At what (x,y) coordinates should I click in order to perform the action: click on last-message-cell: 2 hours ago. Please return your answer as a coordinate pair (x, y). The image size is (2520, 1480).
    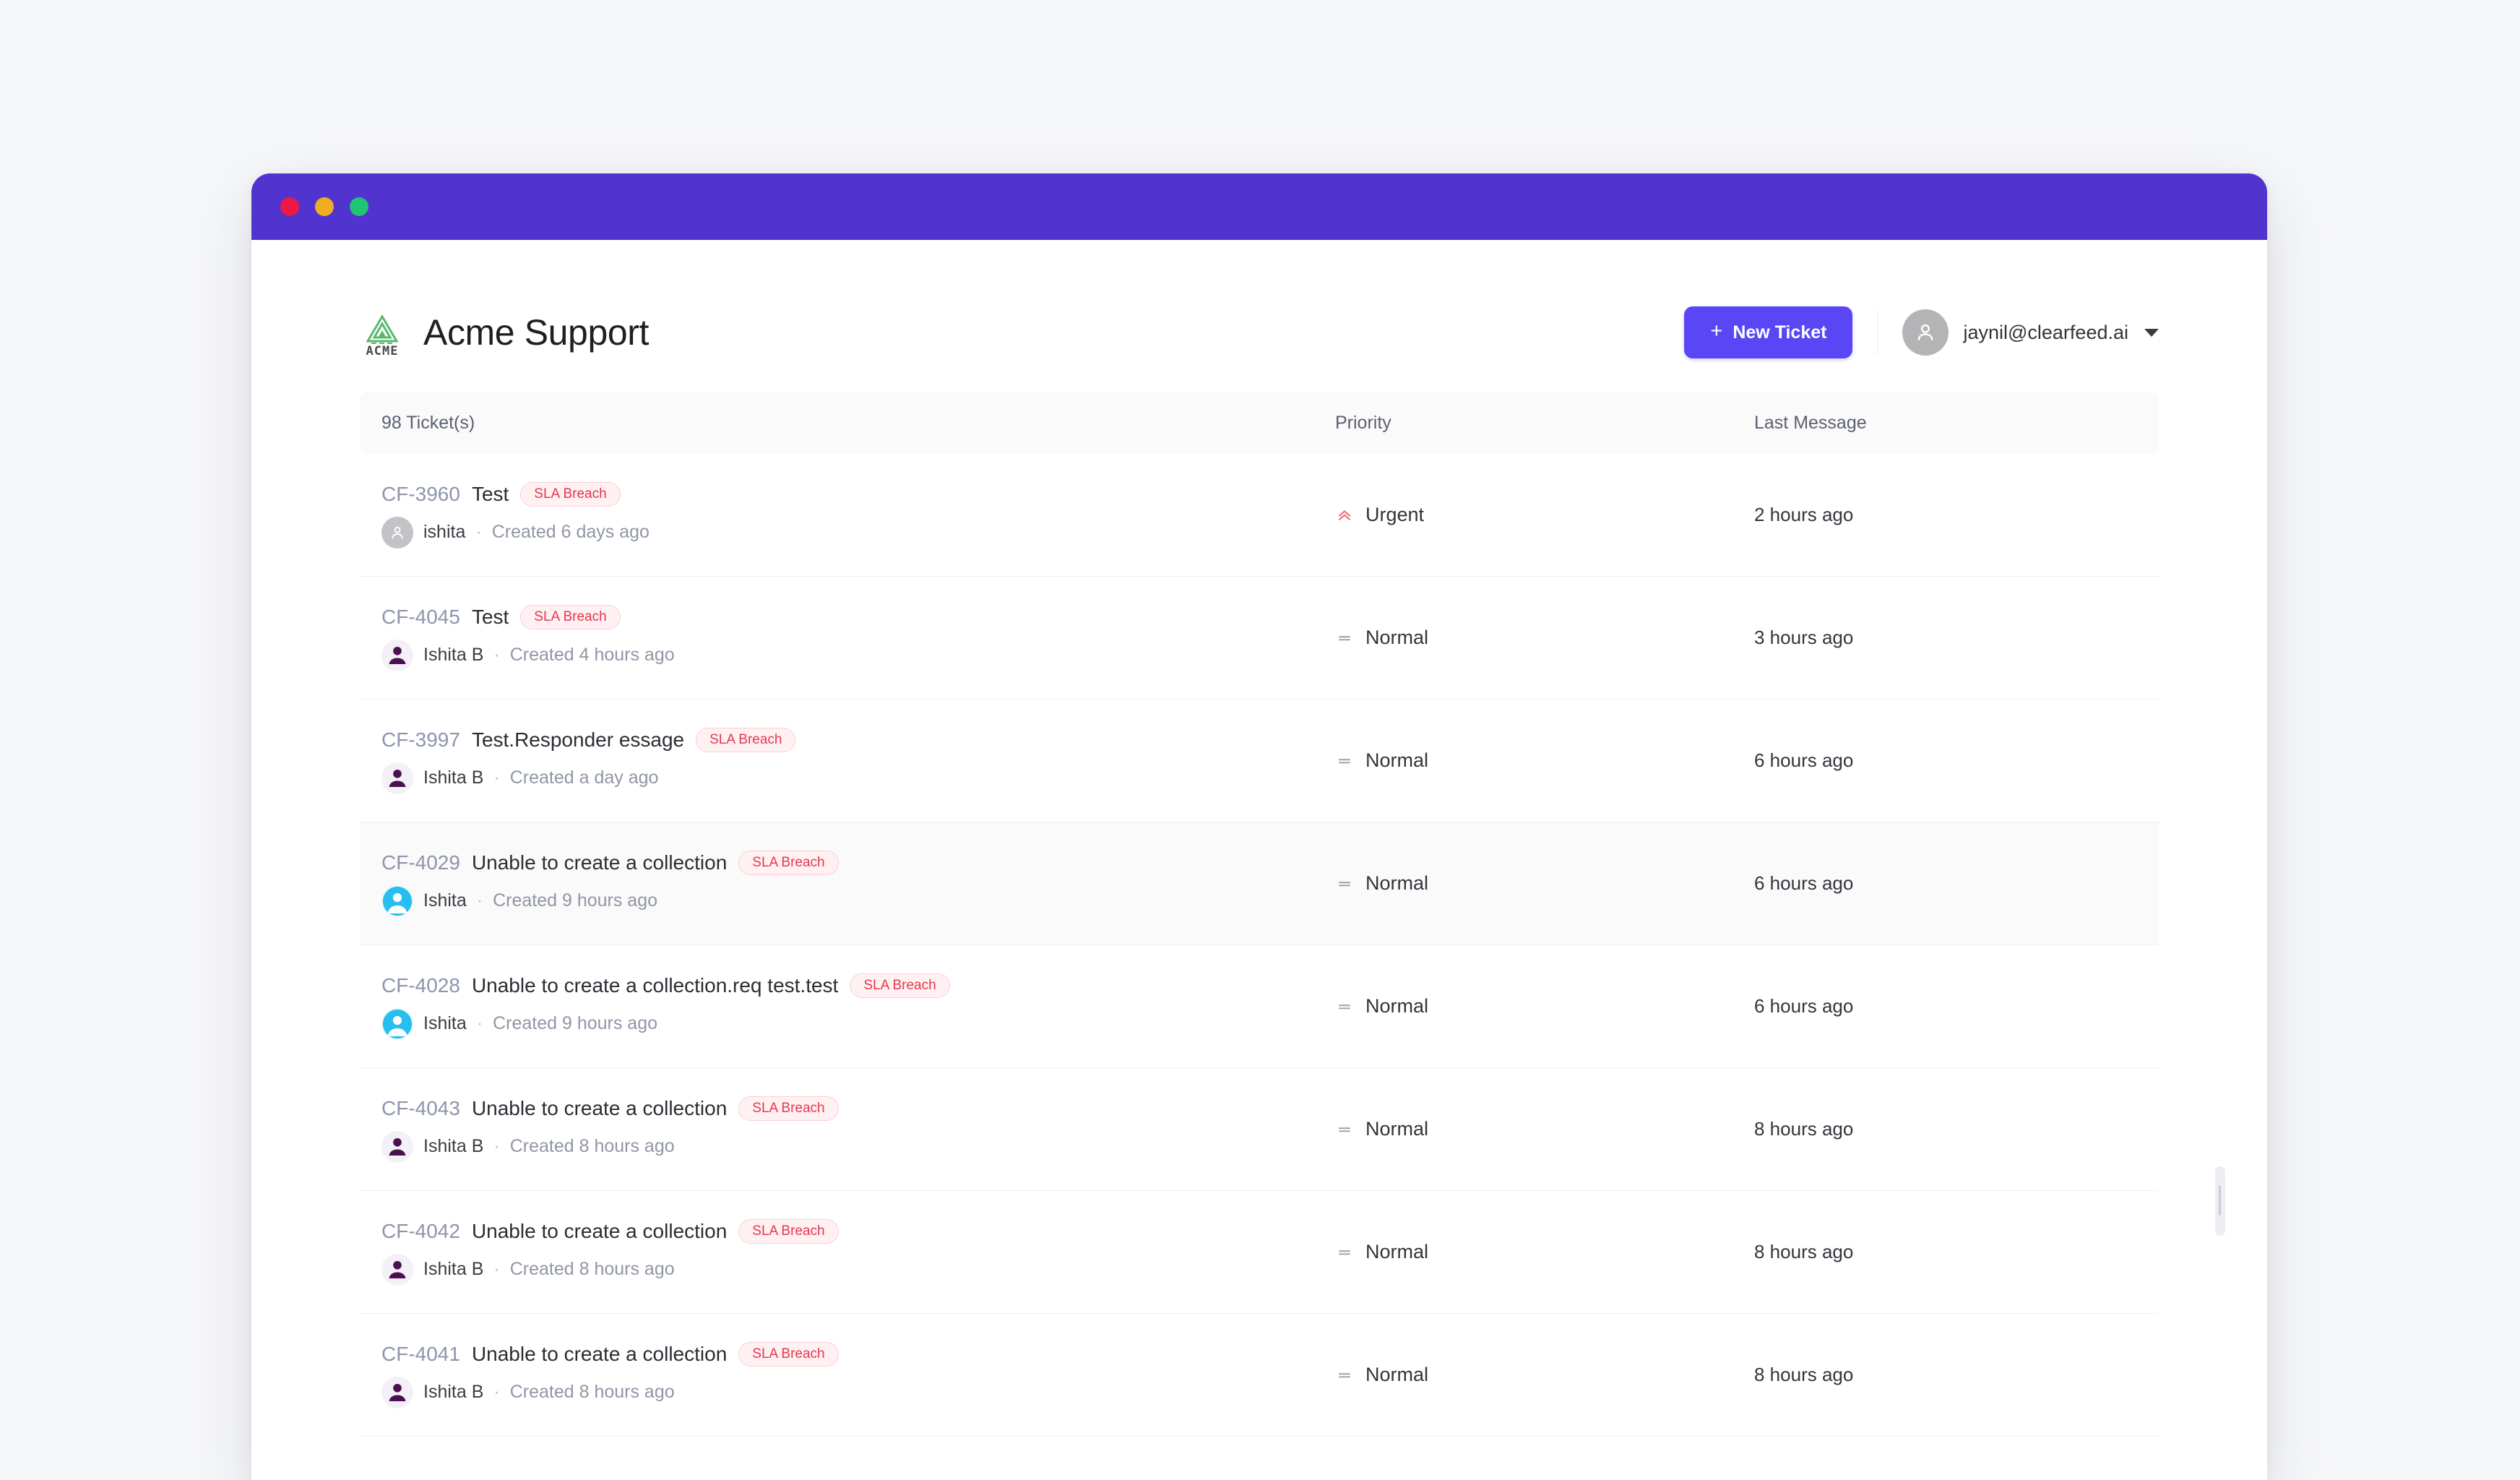
    Looking at the image, I should click on (1804, 514).